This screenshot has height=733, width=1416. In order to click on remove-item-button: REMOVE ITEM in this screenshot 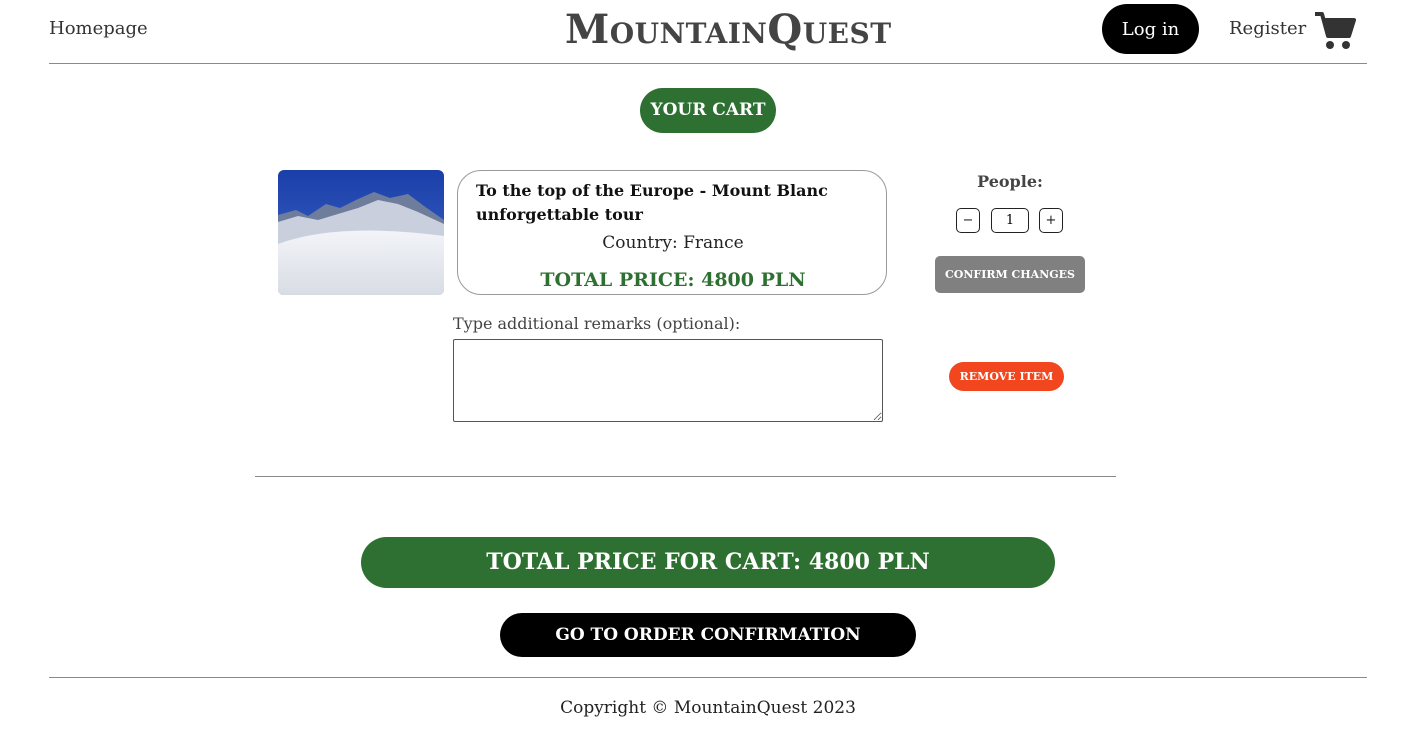, I will do `click(1006, 376)`.